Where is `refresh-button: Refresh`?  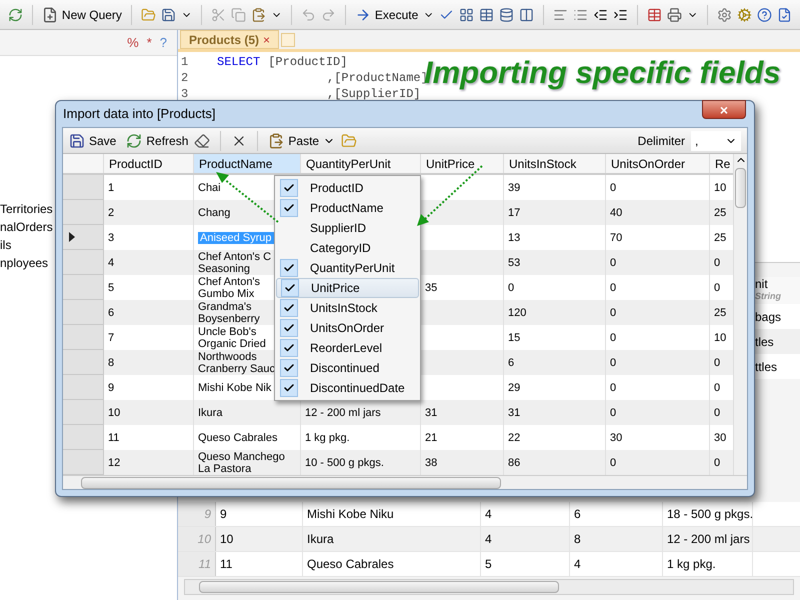 refresh-button: Refresh is located at coordinates (157, 141).